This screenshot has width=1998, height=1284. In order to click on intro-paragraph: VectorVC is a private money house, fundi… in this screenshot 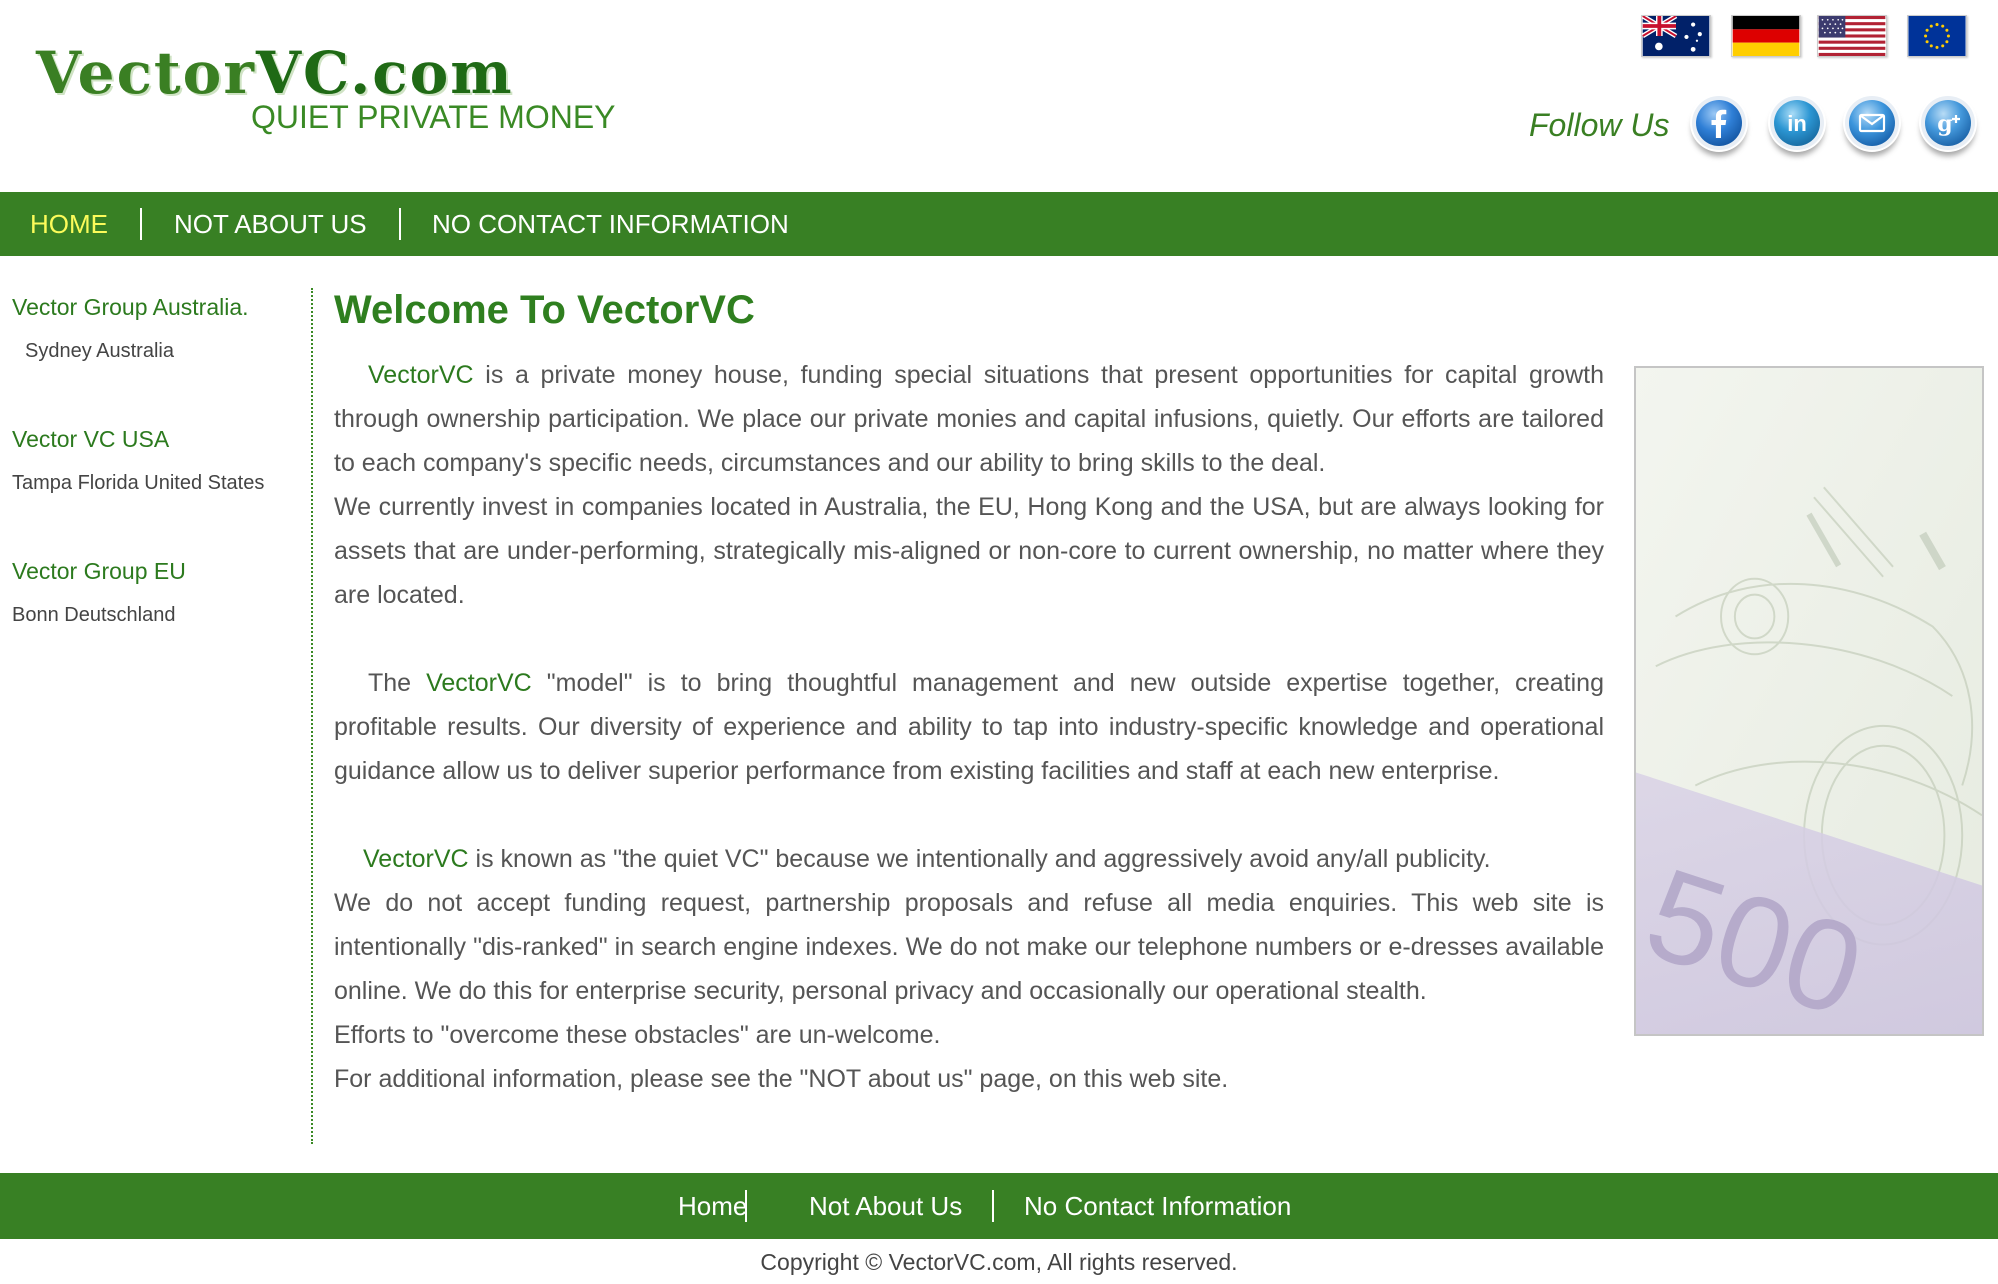, I will do `click(969, 419)`.